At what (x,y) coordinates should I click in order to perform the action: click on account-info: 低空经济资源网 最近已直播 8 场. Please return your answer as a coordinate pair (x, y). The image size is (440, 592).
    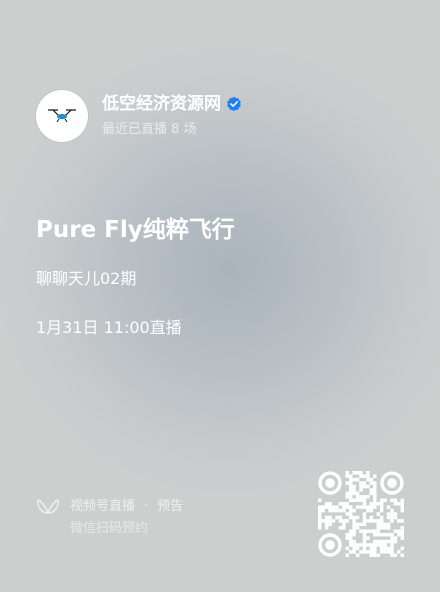
    Looking at the image, I should click on (172, 116).